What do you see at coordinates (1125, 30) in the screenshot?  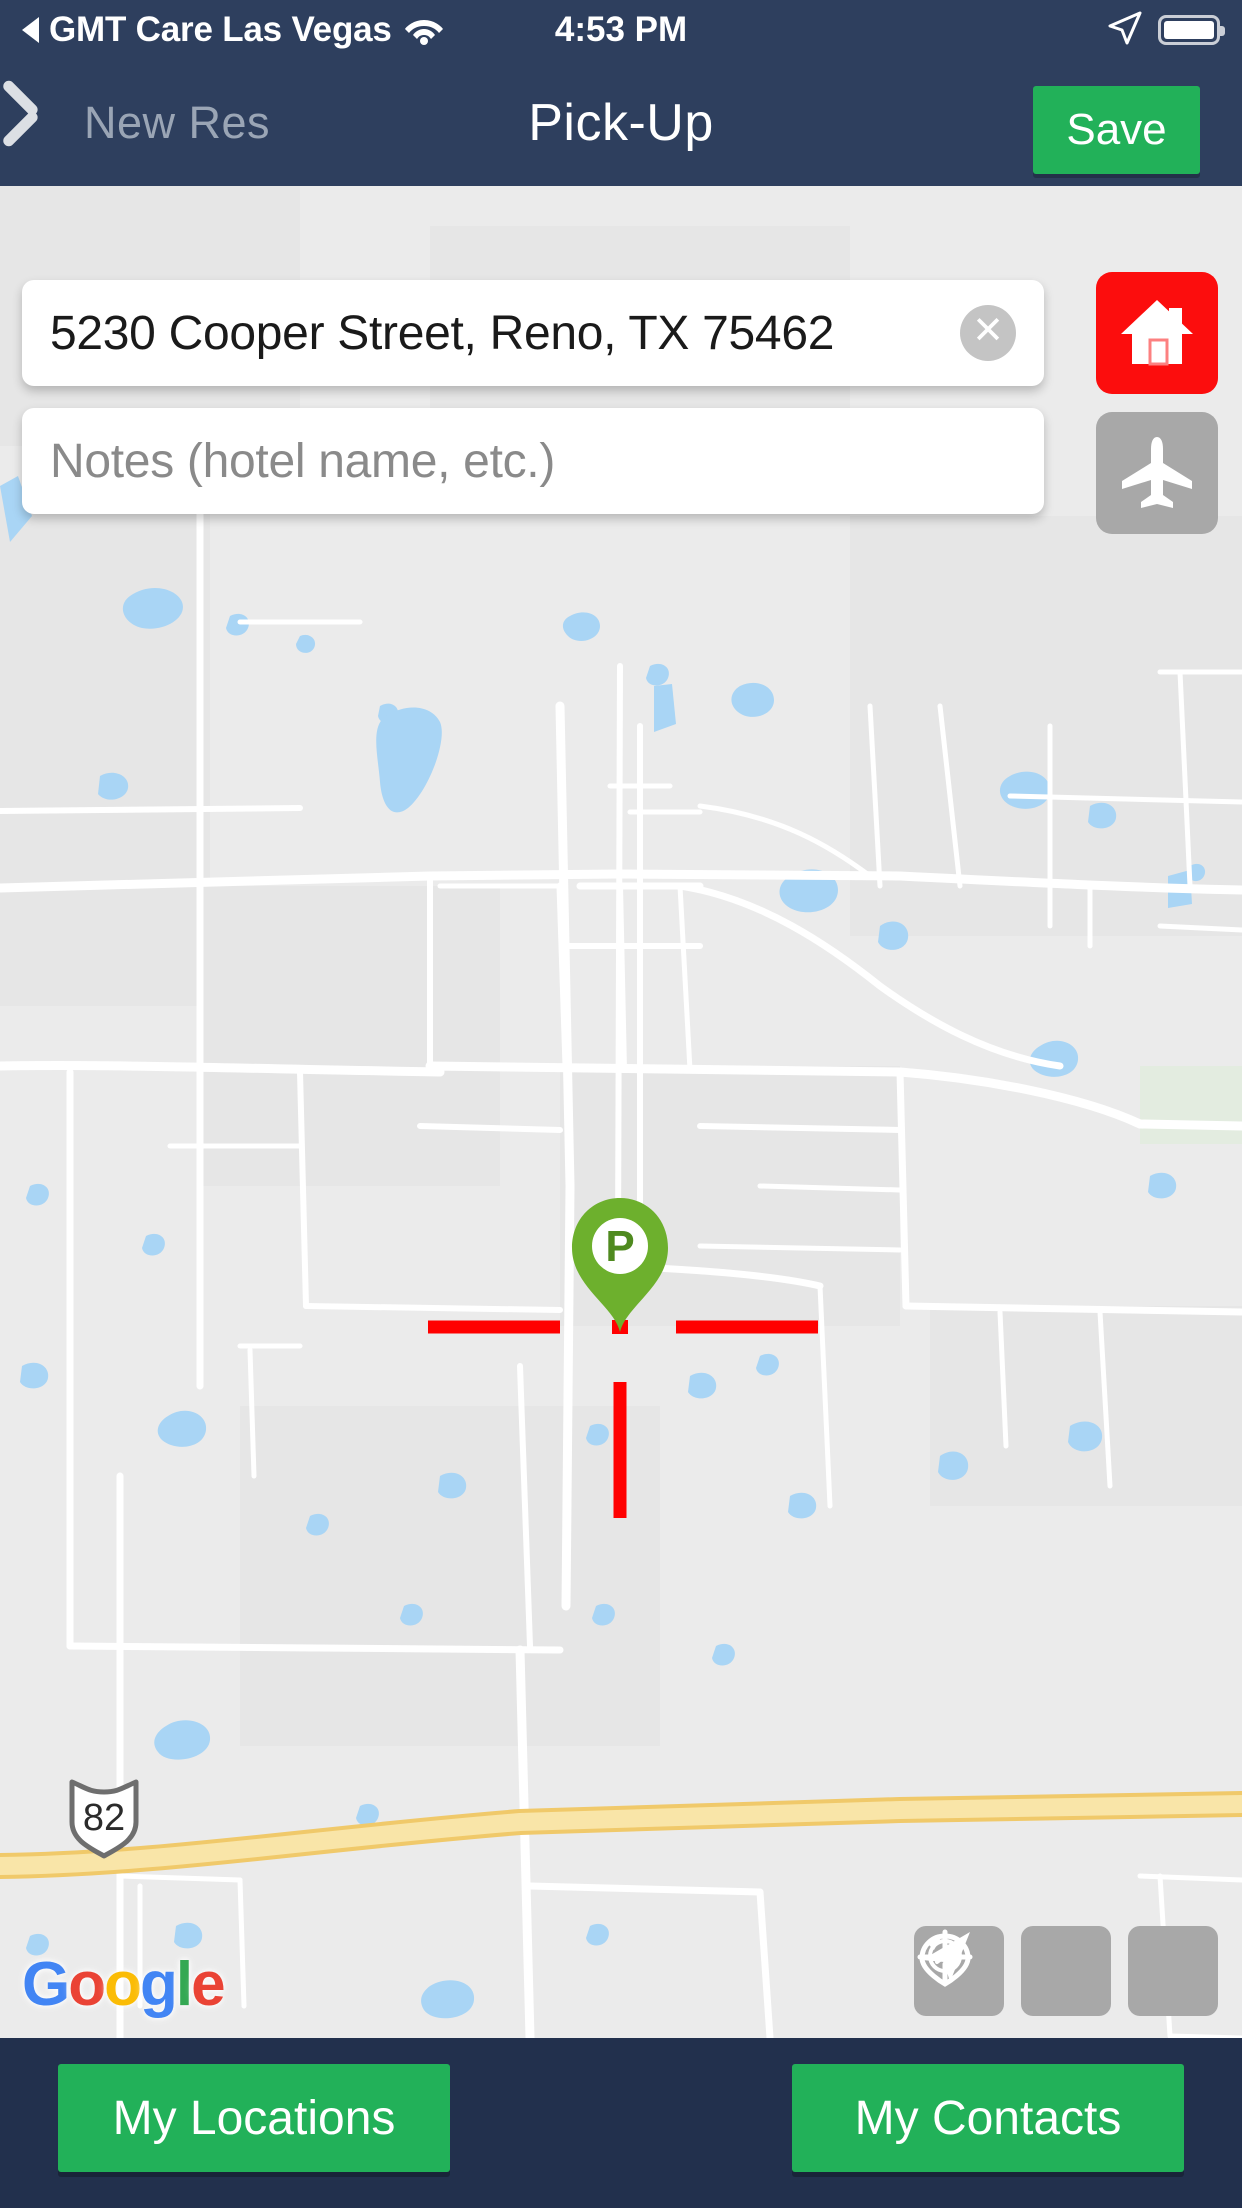 I see `location-arrow-icon` at bounding box center [1125, 30].